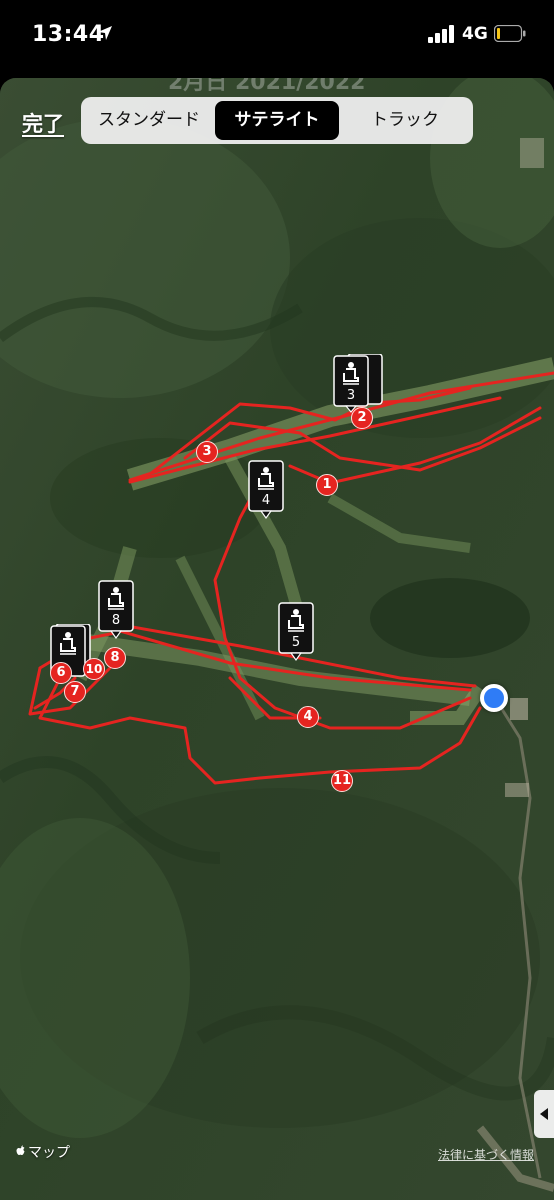  What do you see at coordinates (115, 658) in the screenshot?
I see `track-stop-8: 8` at bounding box center [115, 658].